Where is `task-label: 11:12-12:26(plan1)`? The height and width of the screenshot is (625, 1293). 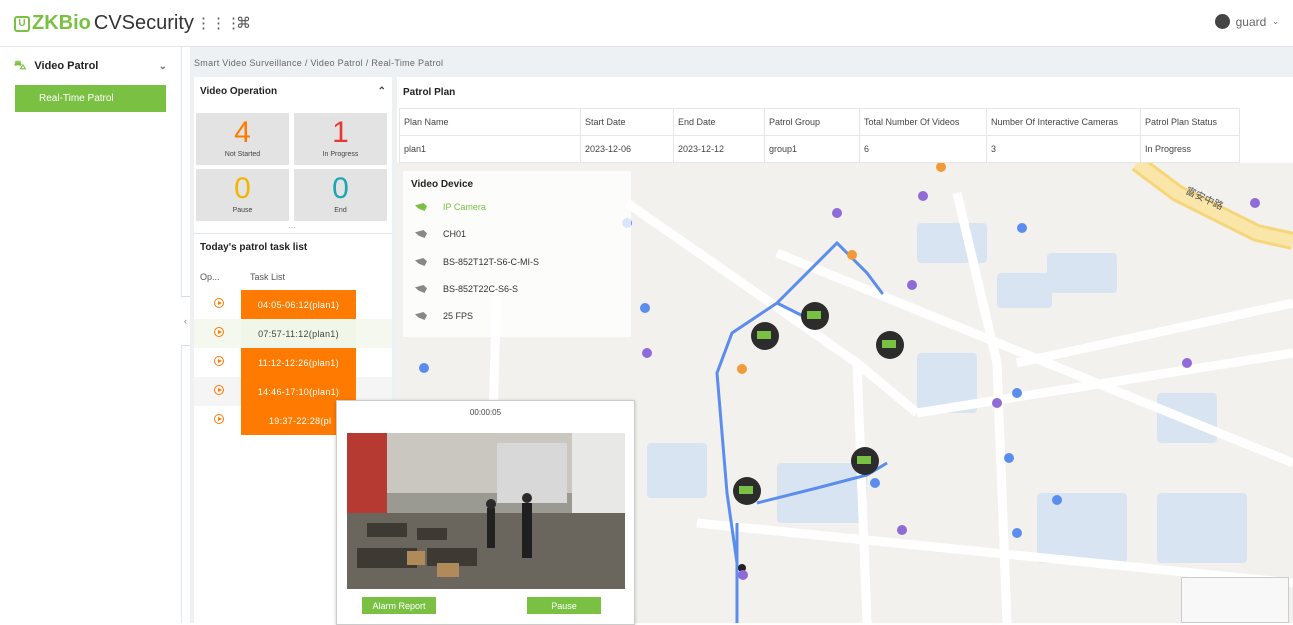
task-label: 11:12-12:26(plan1) is located at coordinates (298, 362).